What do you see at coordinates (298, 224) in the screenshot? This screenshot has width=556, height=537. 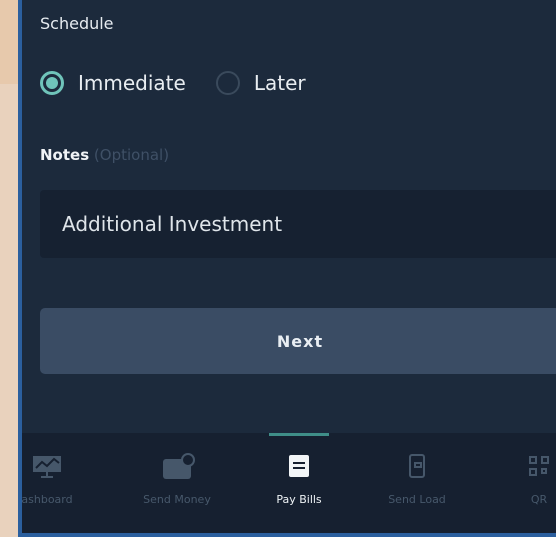 I see `notes-input: Additional Investment` at bounding box center [298, 224].